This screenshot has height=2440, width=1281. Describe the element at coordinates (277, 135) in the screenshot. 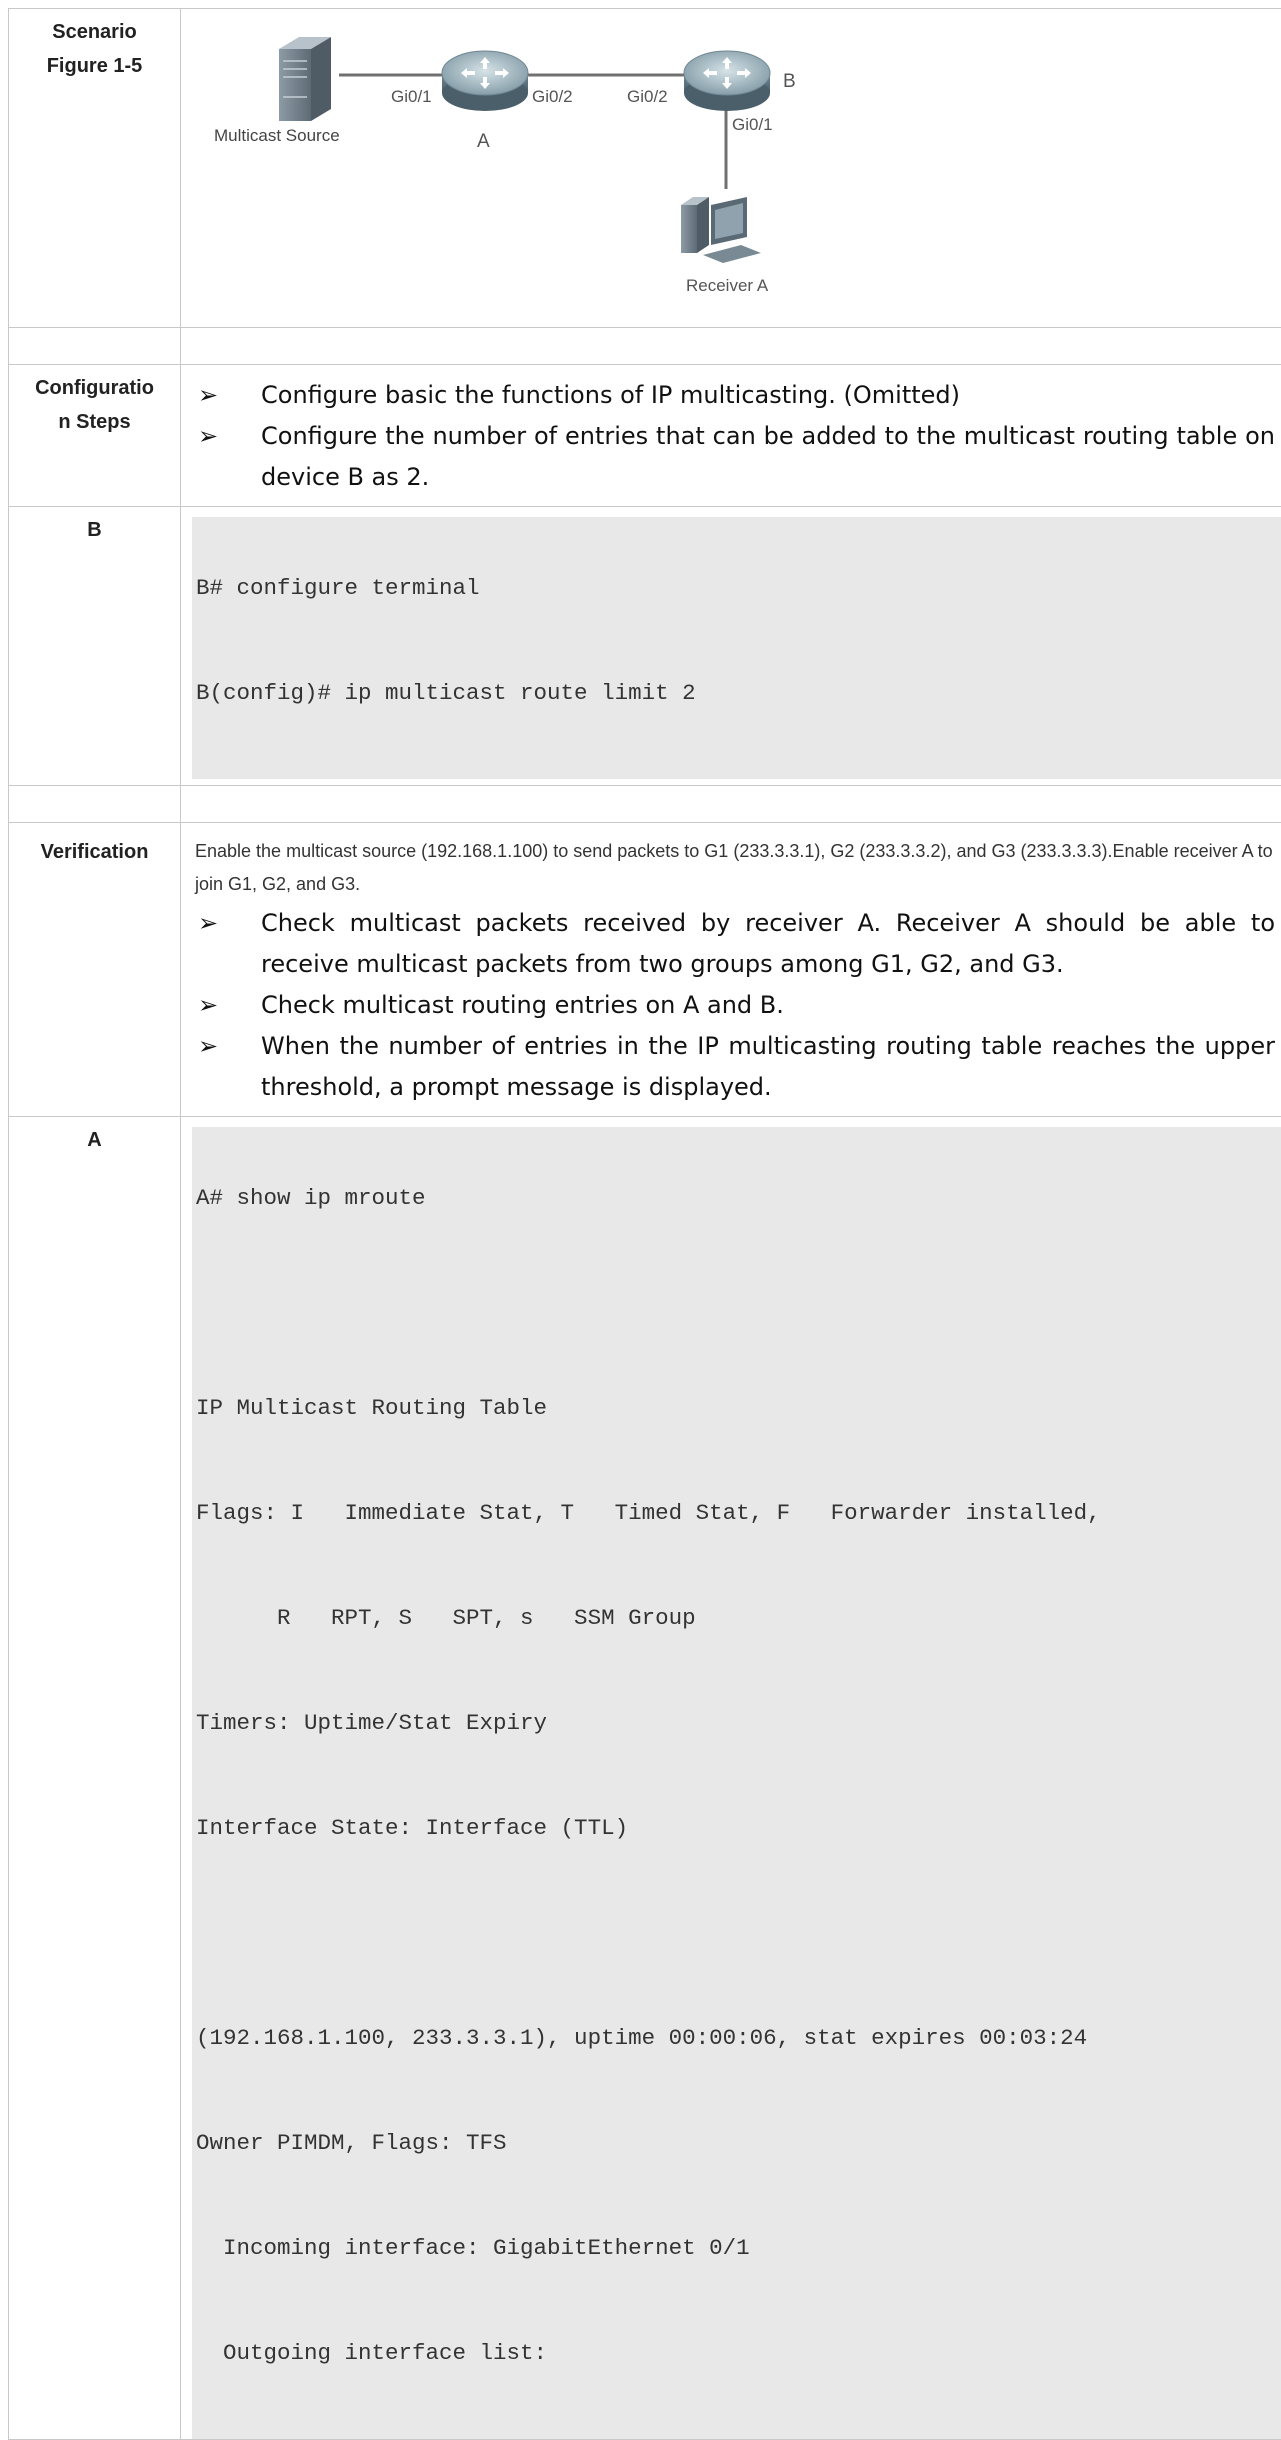

I see `multicast-source-label: Multicast Source` at that location.